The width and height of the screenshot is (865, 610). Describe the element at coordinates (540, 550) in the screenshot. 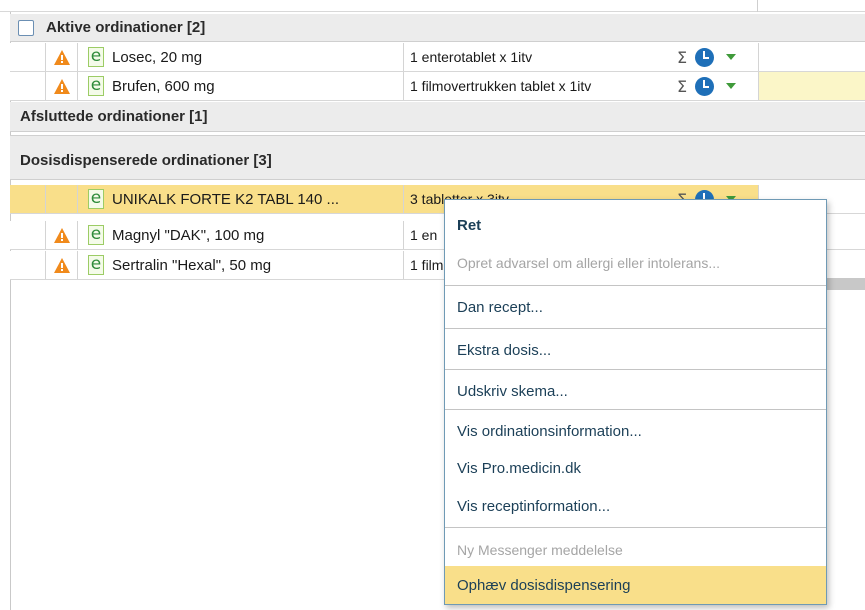

I see `menu-item-new-messenger-message: Ny Messenger meddelelse` at that location.